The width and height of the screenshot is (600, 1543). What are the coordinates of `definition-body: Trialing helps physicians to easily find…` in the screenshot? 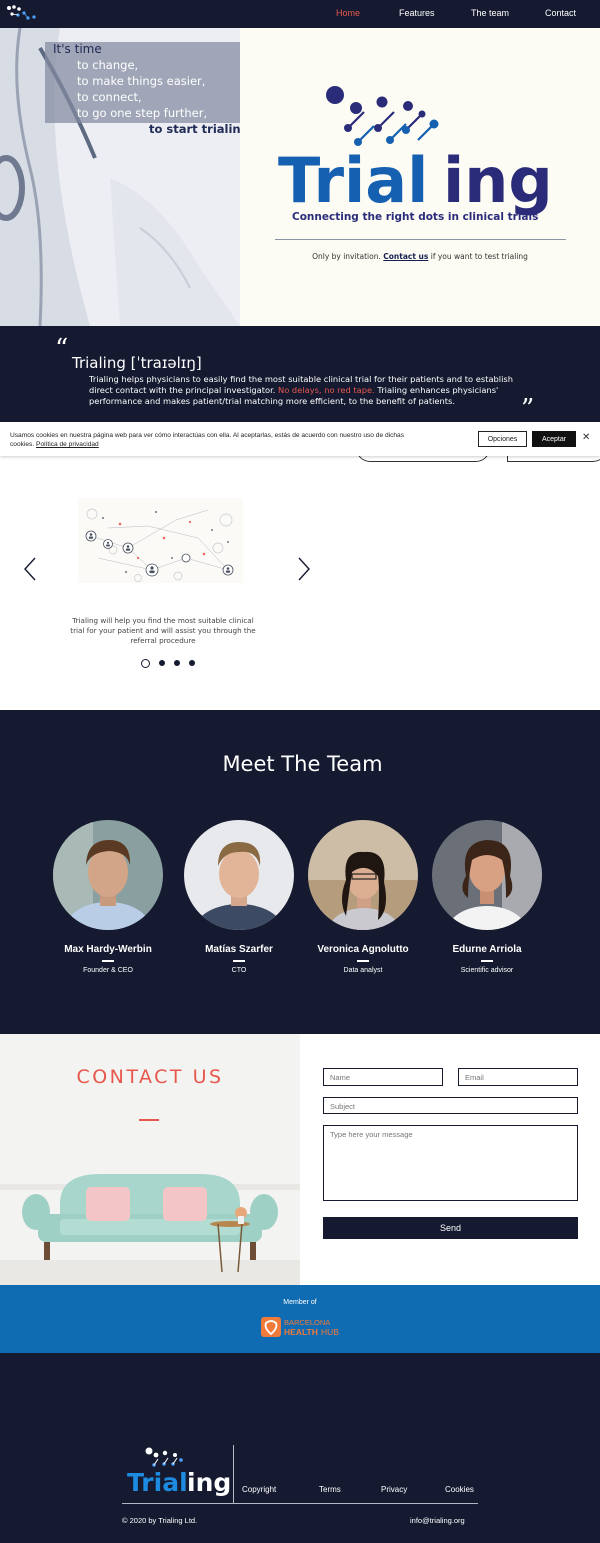 It's located at (312, 390).